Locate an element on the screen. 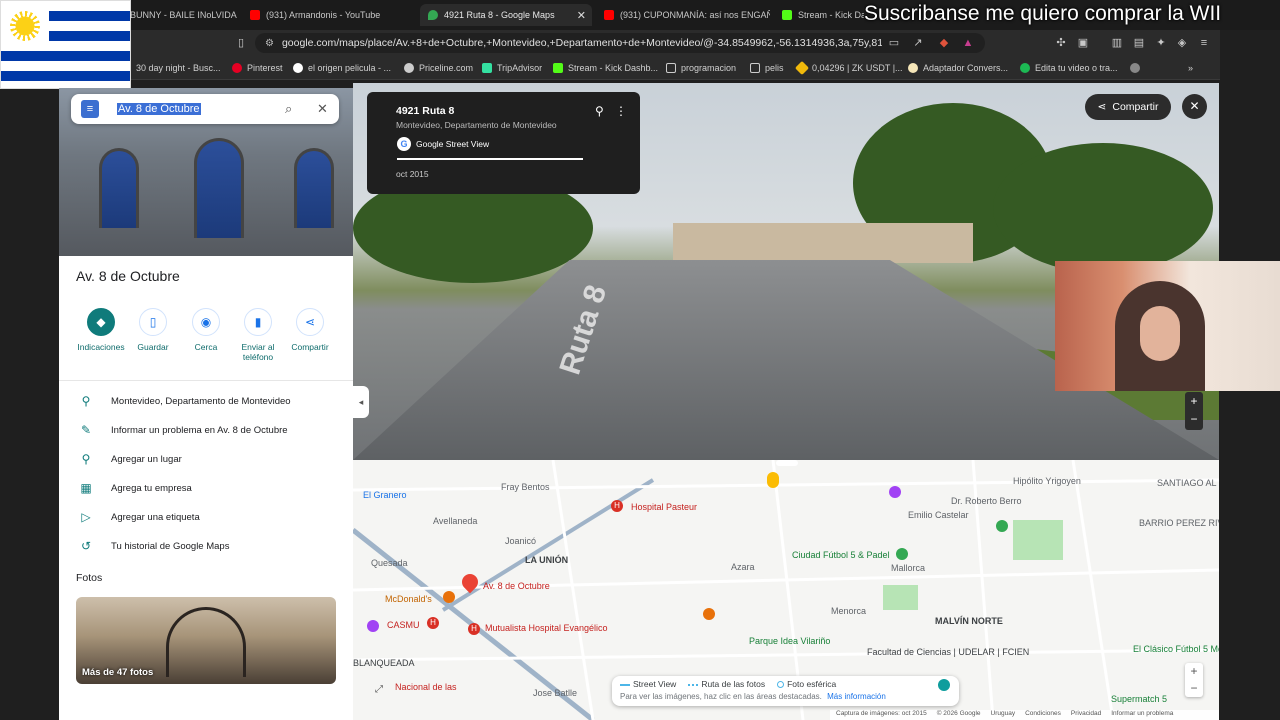 The image size is (1280, 720). map-label: CASMU is located at coordinates (403, 625).